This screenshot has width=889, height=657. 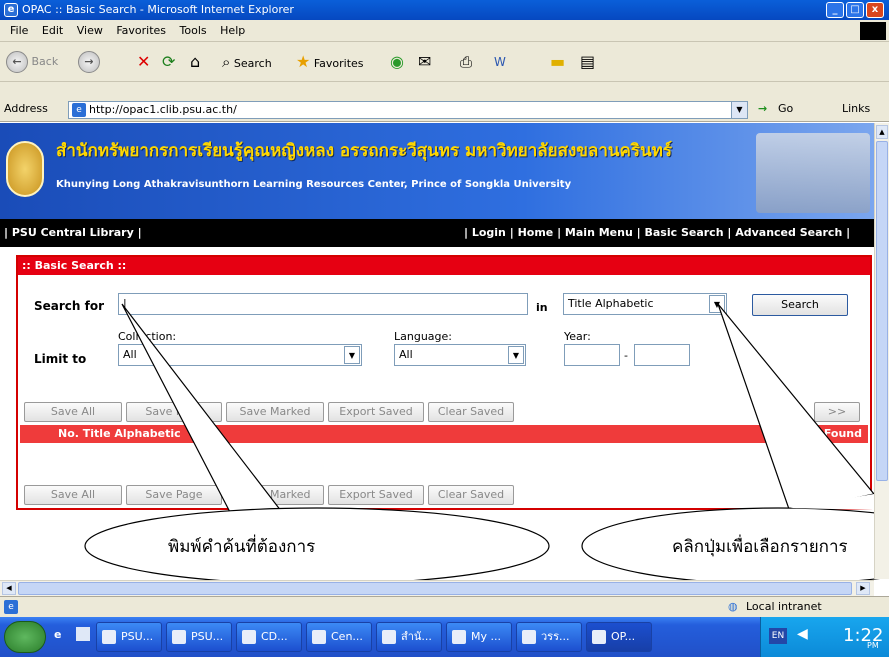 I want to click on page-status-icon: e, so click(x=11, y=607).